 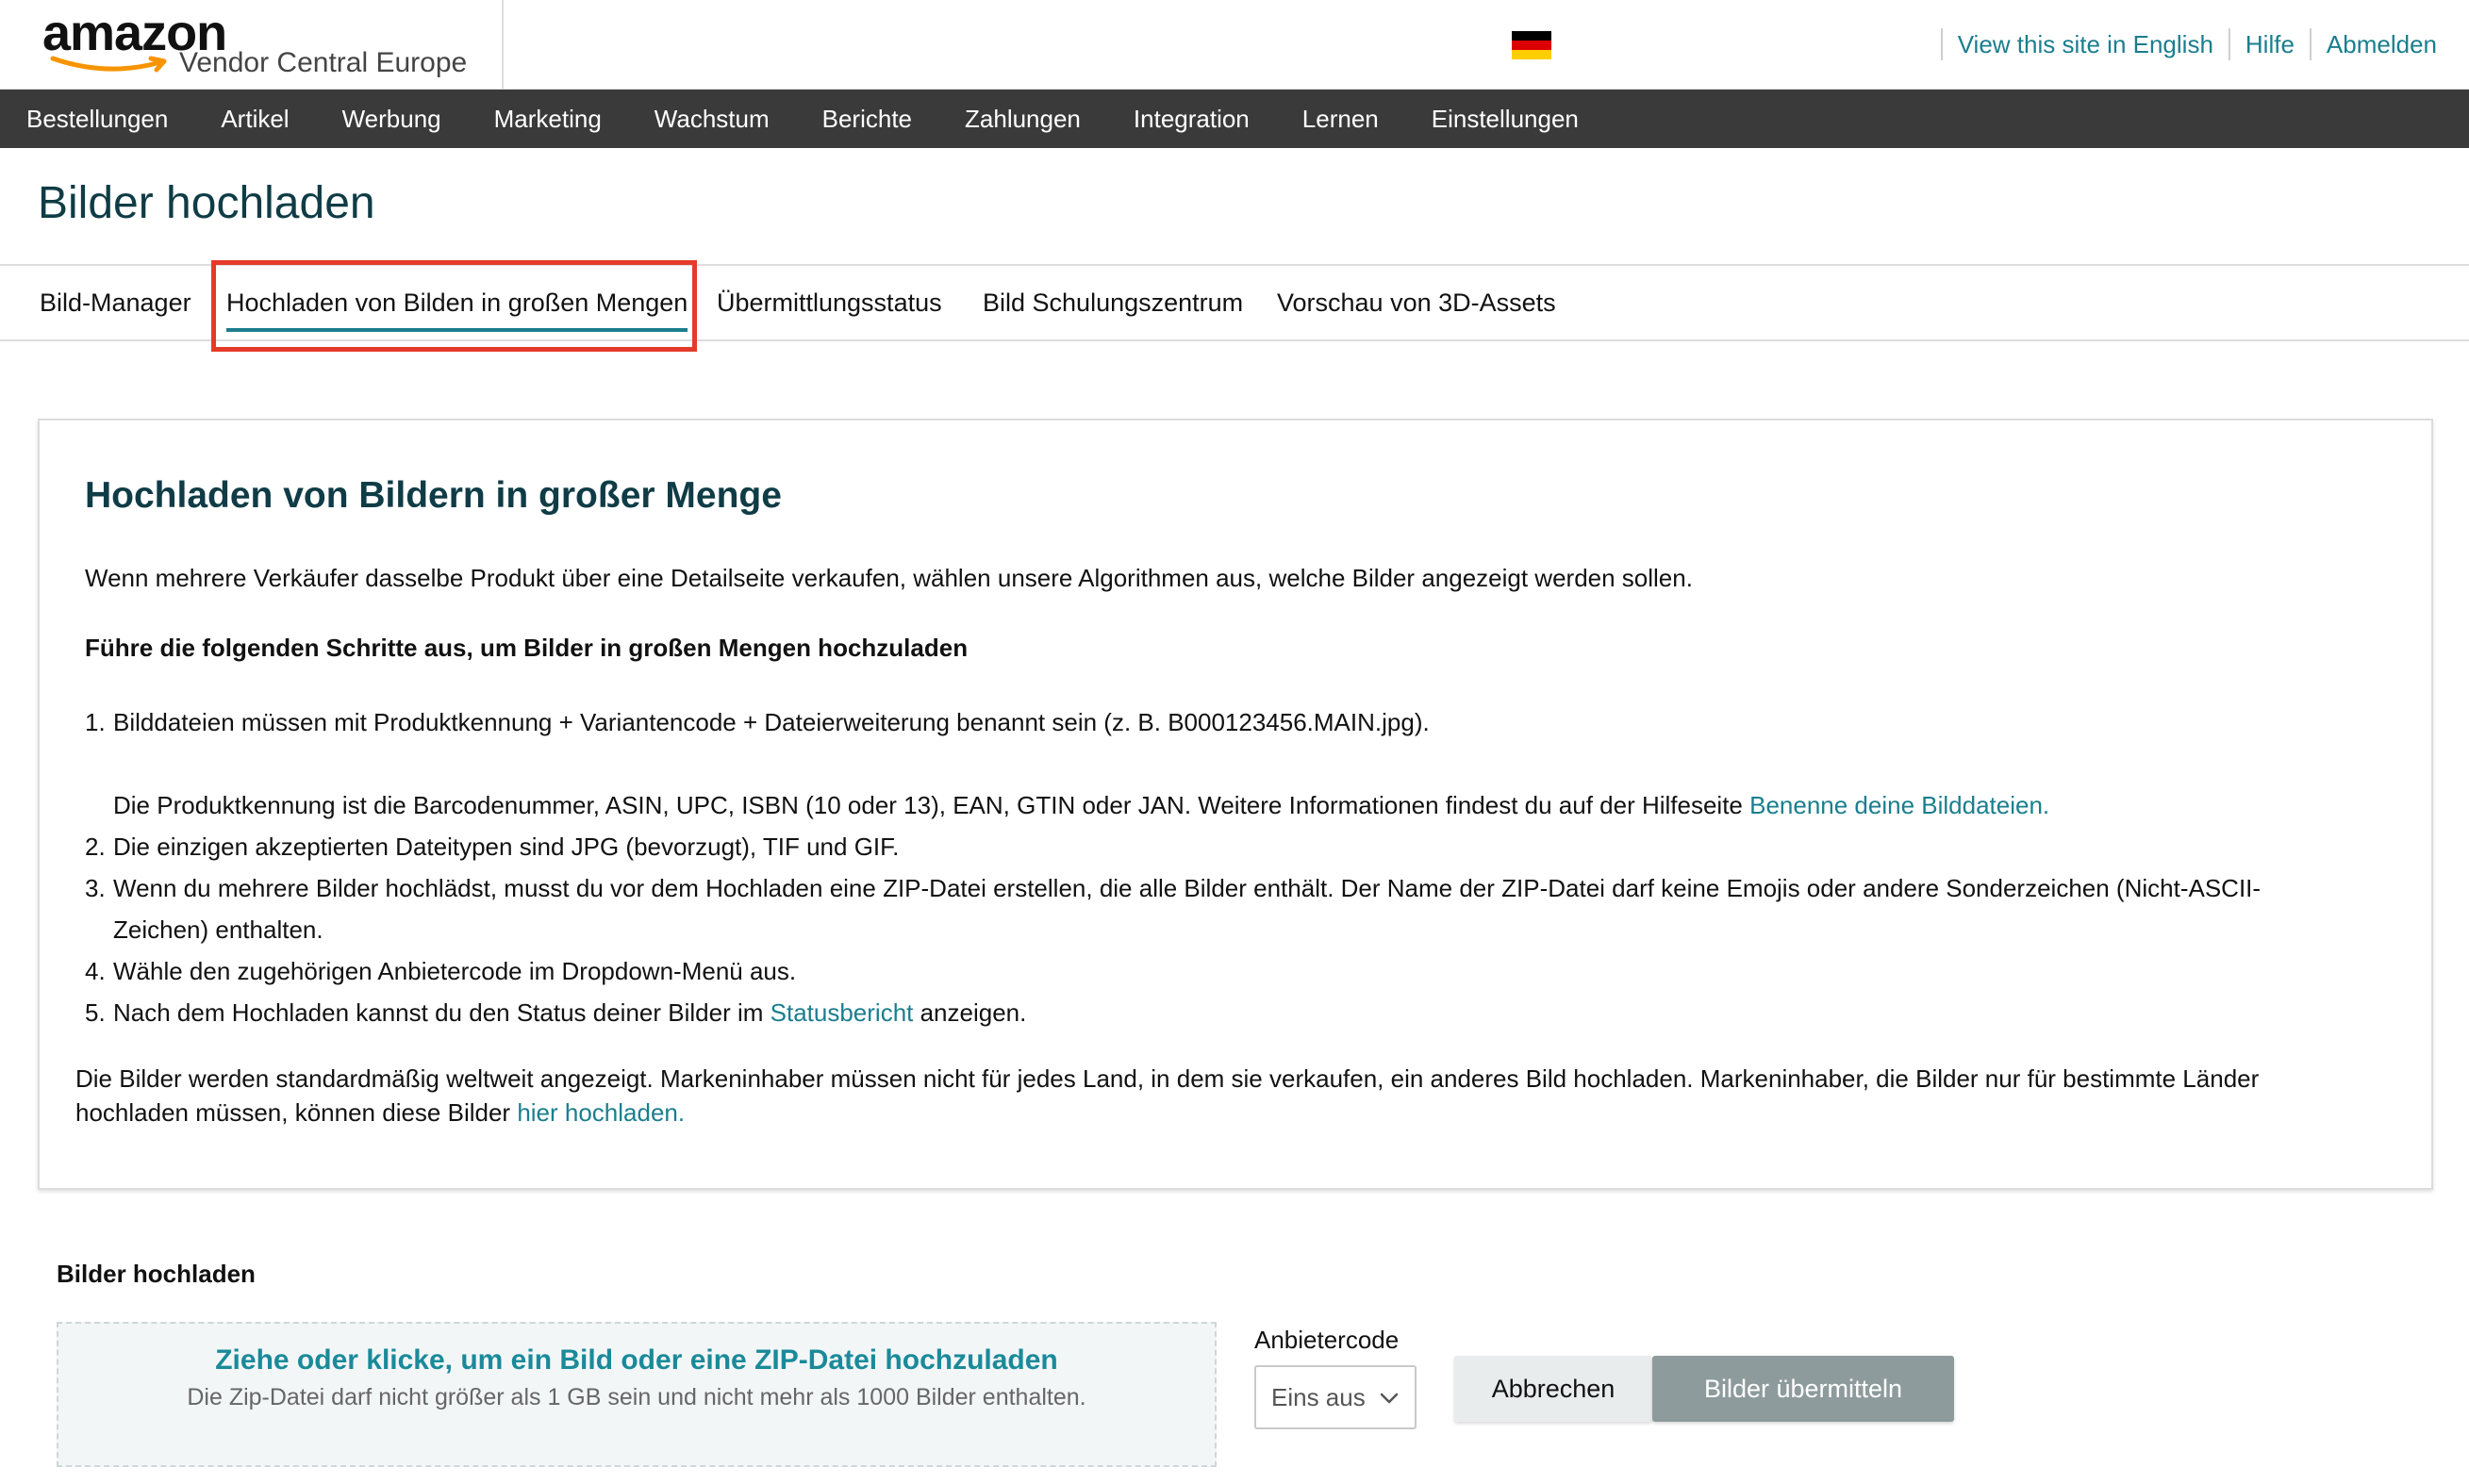 I want to click on nav-item-berichte: Berichte, so click(x=867, y=120).